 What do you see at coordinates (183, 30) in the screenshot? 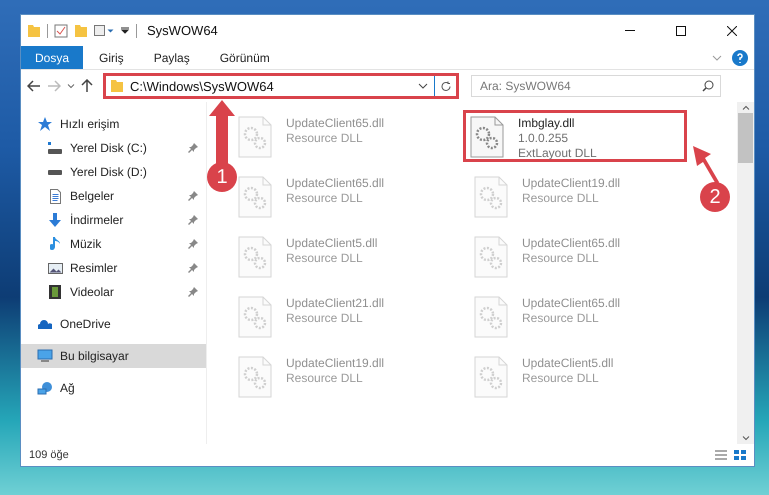
I see `window-title: SysWOW64` at bounding box center [183, 30].